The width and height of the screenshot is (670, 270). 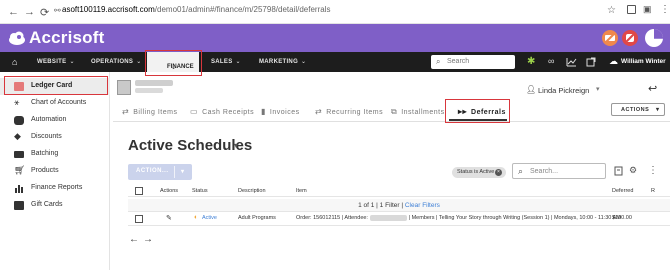 I want to click on export-icon, so click(x=618, y=171).